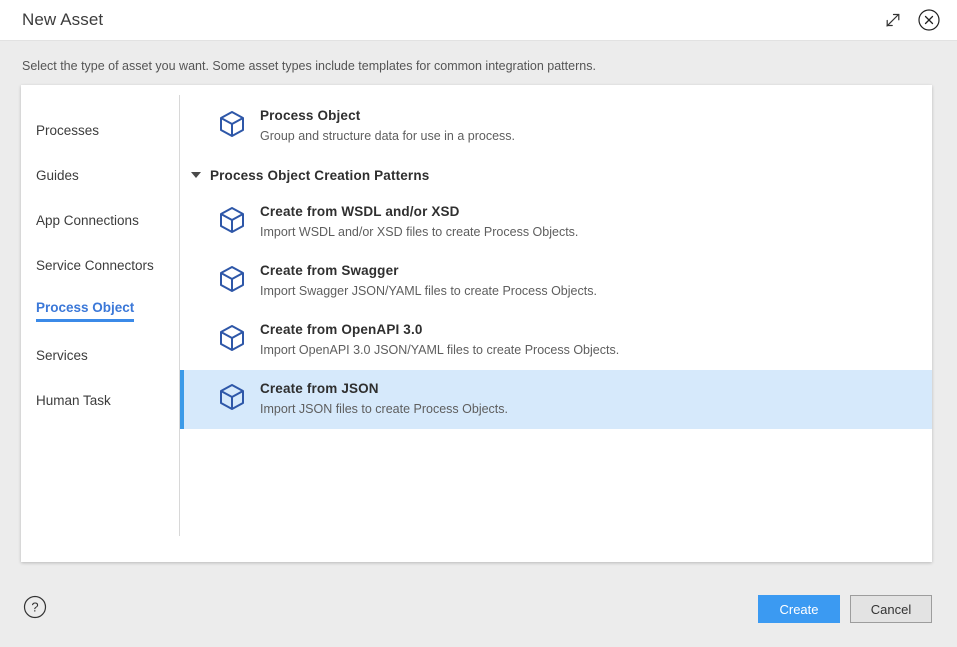  Describe the element at coordinates (478, 609) in the screenshot. I see `dialog-footer: ? Create Cancel` at that location.